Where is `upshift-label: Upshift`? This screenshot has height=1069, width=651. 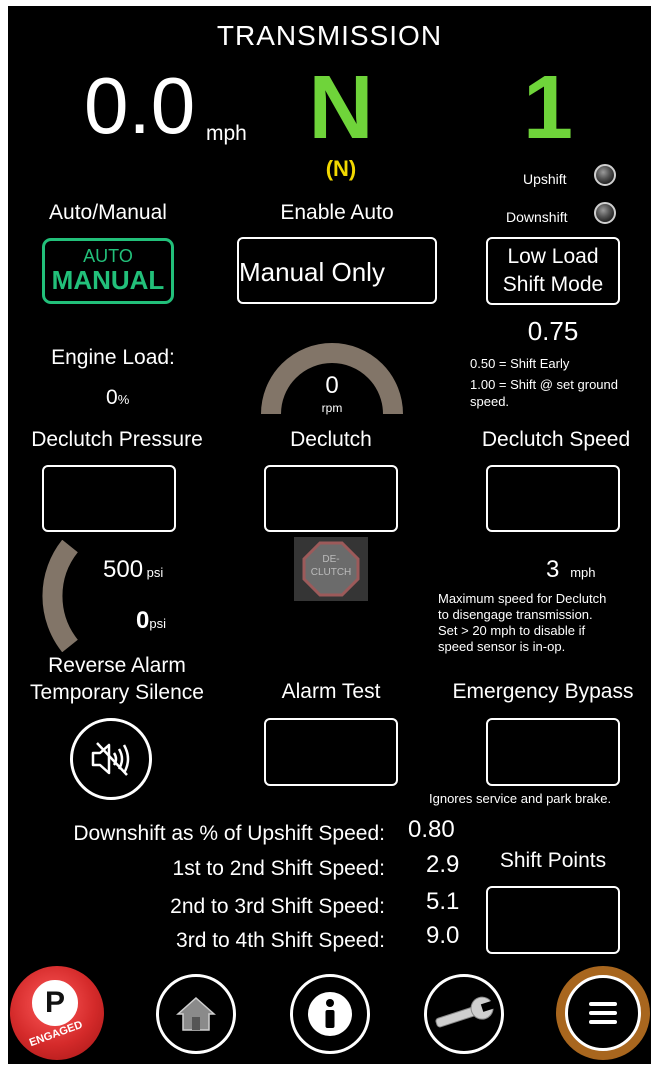
upshift-label: Upshift is located at coordinates (545, 179).